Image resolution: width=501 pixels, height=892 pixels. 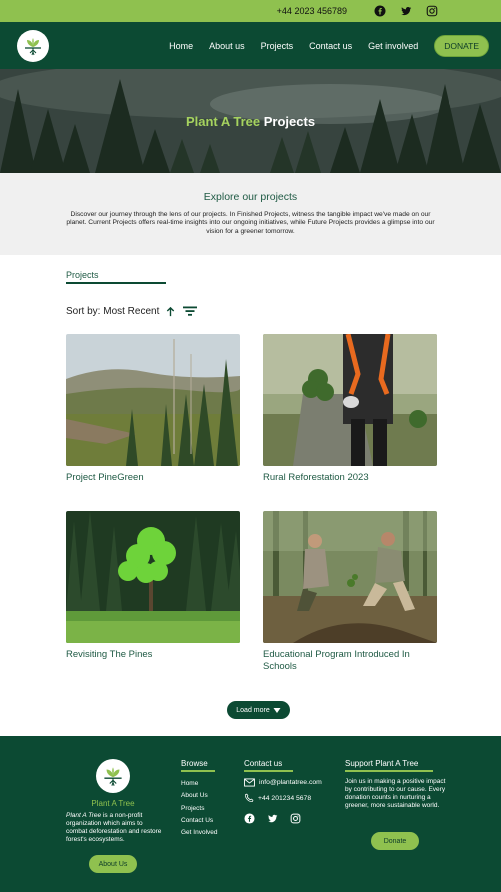 I want to click on envelope-icon, so click(x=249, y=782).